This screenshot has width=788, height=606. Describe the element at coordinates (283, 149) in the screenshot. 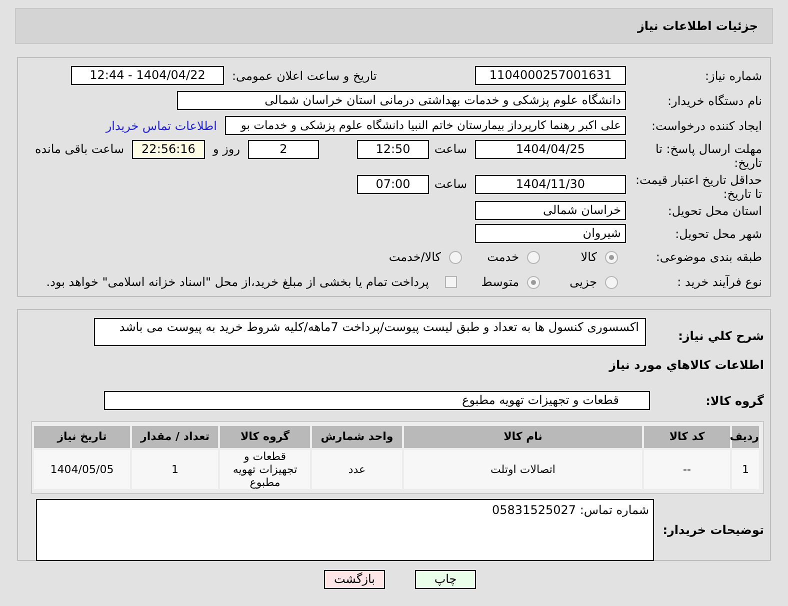

I see `text-field: 2` at that location.